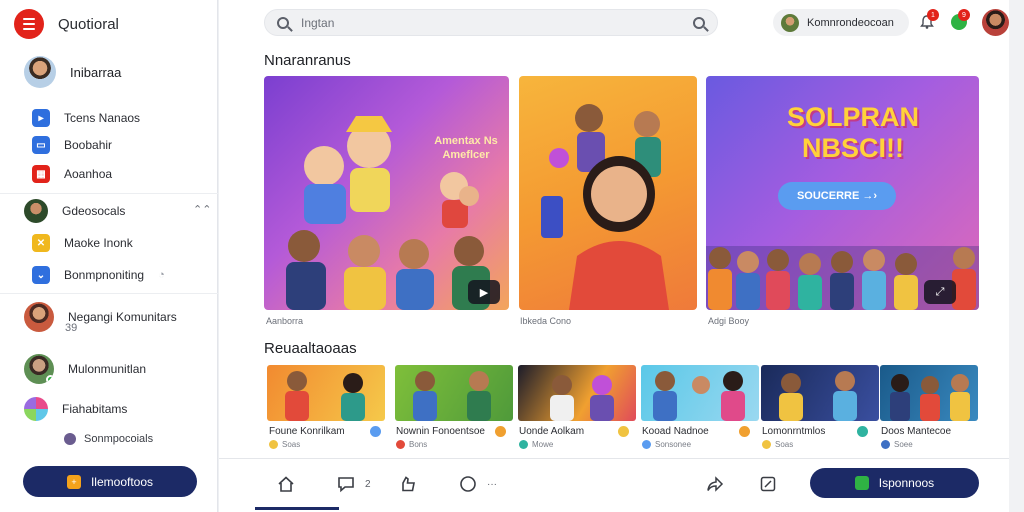 Image resolution: width=1024 pixels, height=512 pixels. I want to click on info-icon: ◔, so click(161, 275).